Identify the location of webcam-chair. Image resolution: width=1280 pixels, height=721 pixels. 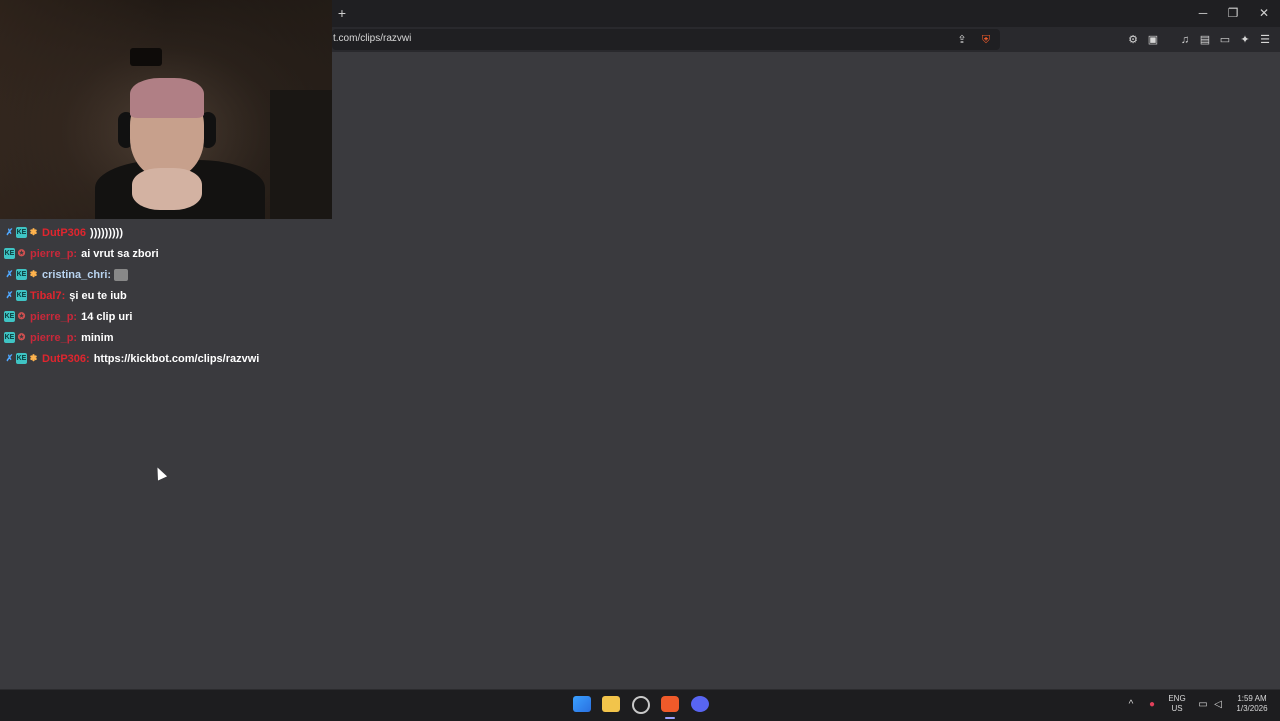
(301, 154).